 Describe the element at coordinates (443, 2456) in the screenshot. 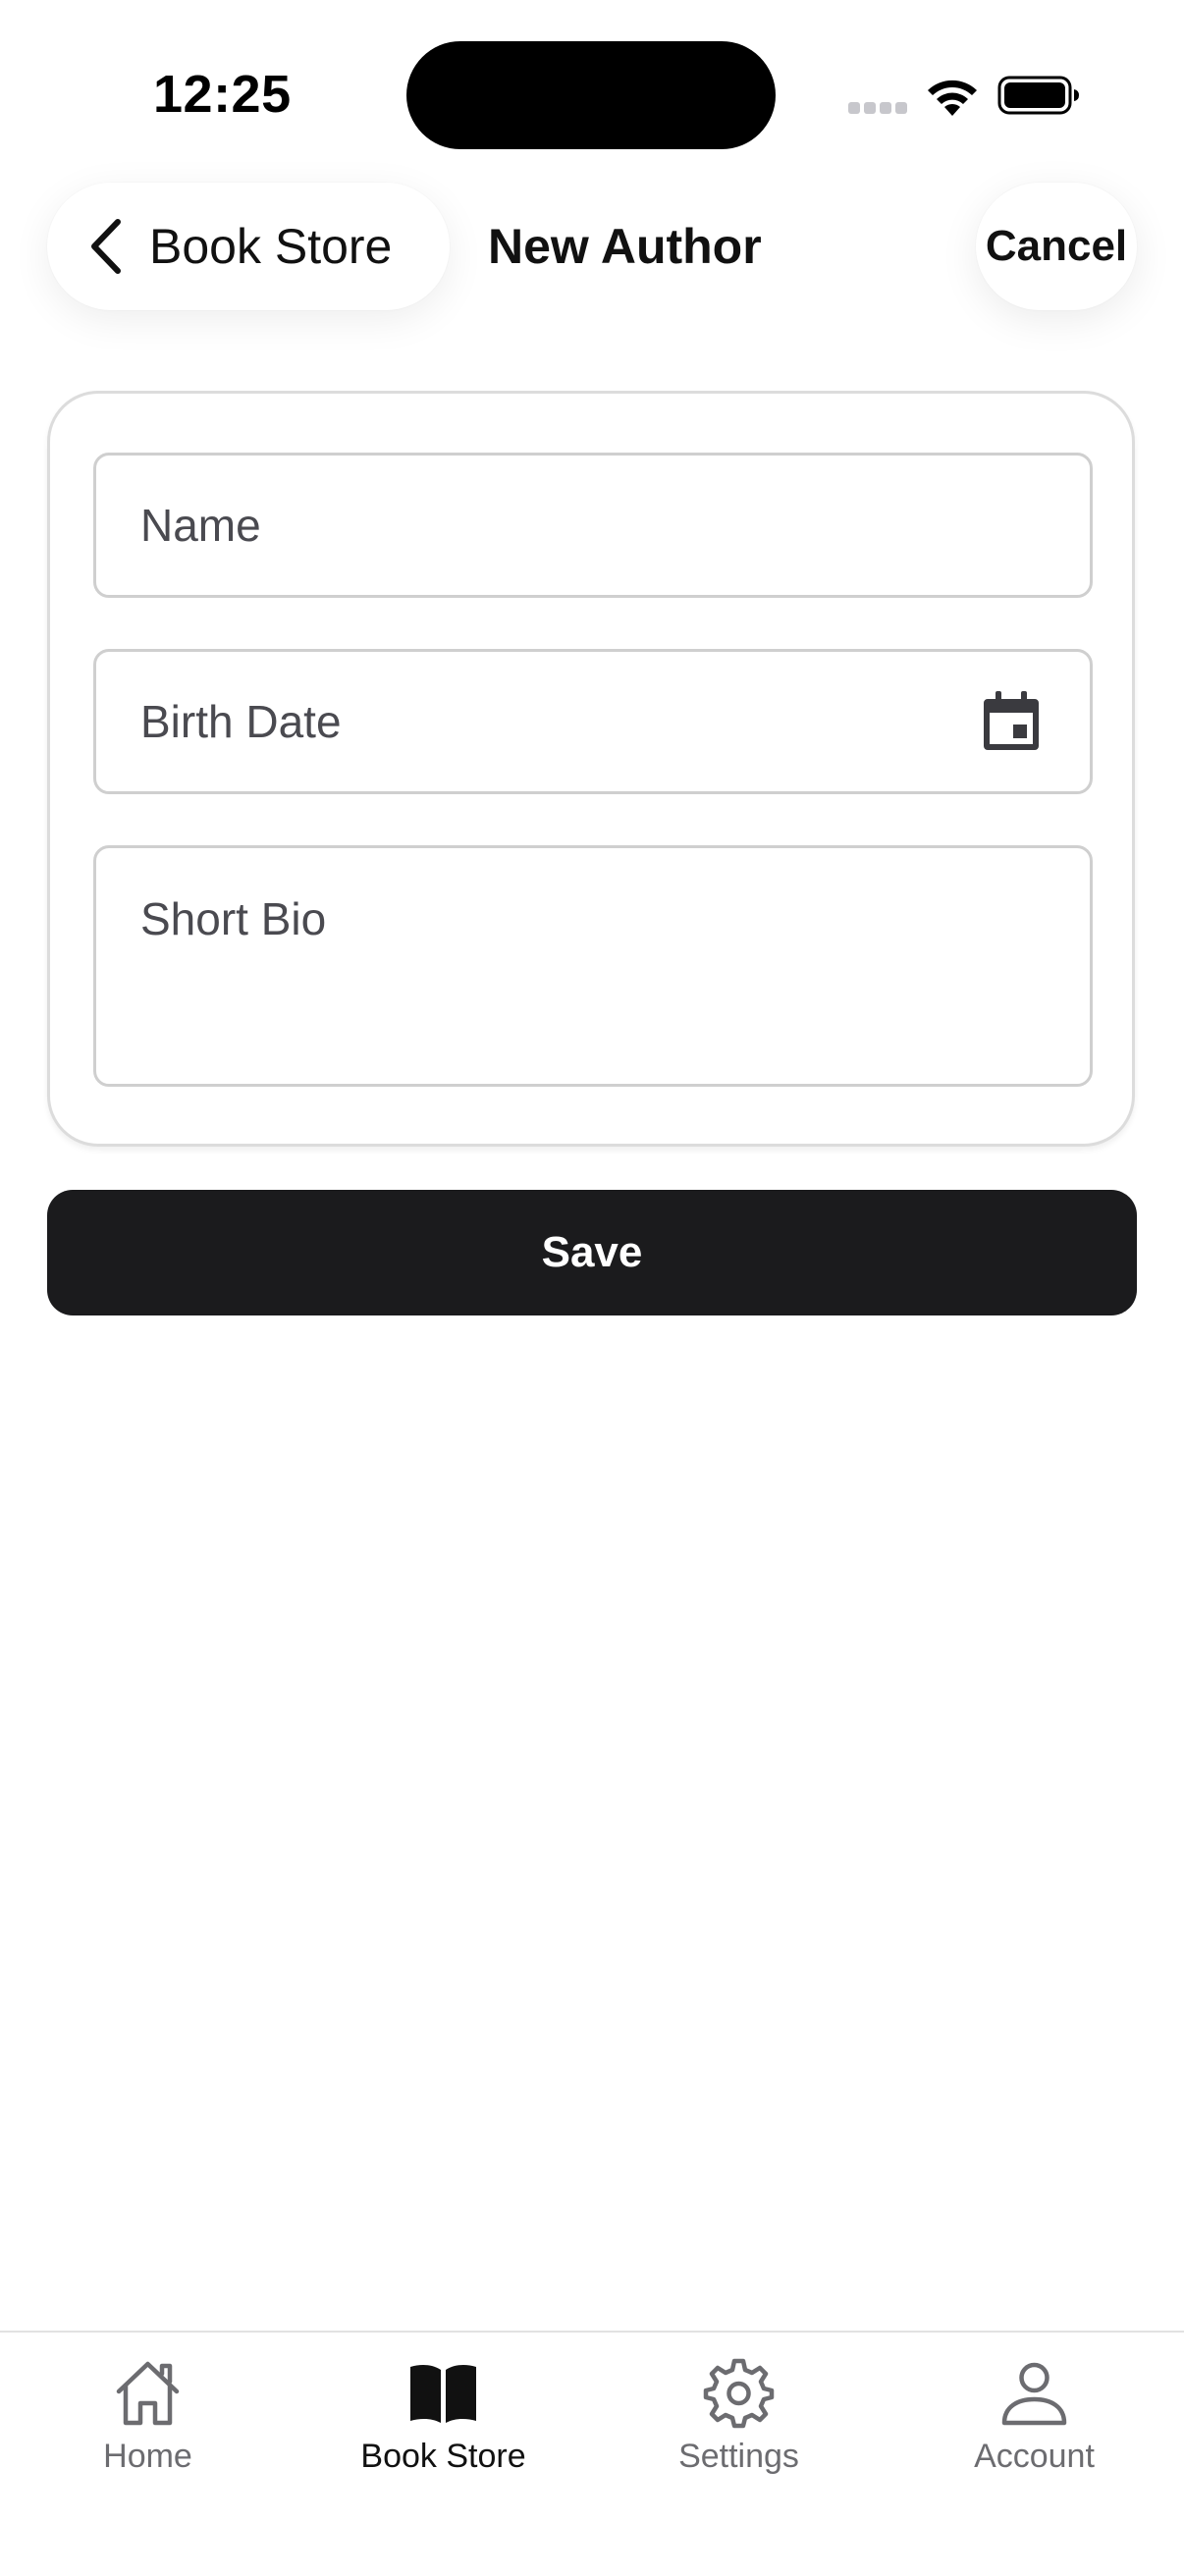

I see `tab-book-store-label: Book Store` at that location.